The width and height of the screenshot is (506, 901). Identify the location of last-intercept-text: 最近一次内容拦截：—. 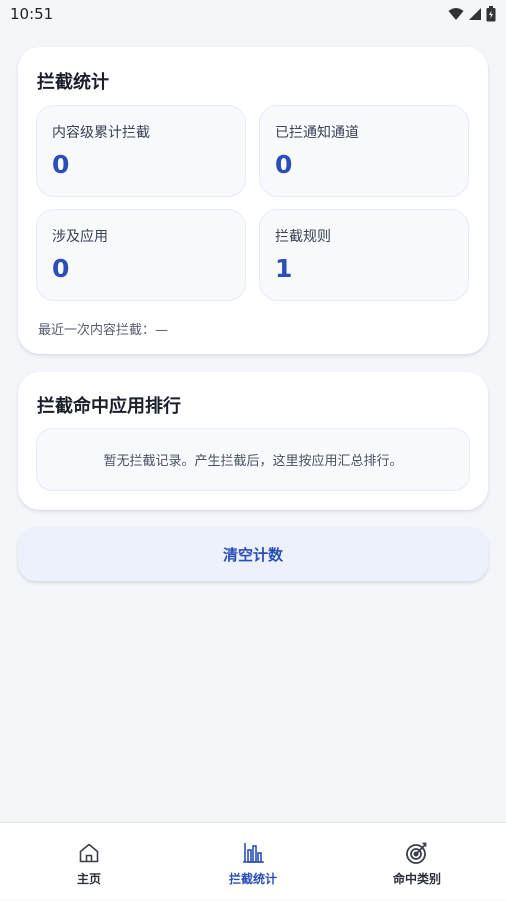
(103, 330).